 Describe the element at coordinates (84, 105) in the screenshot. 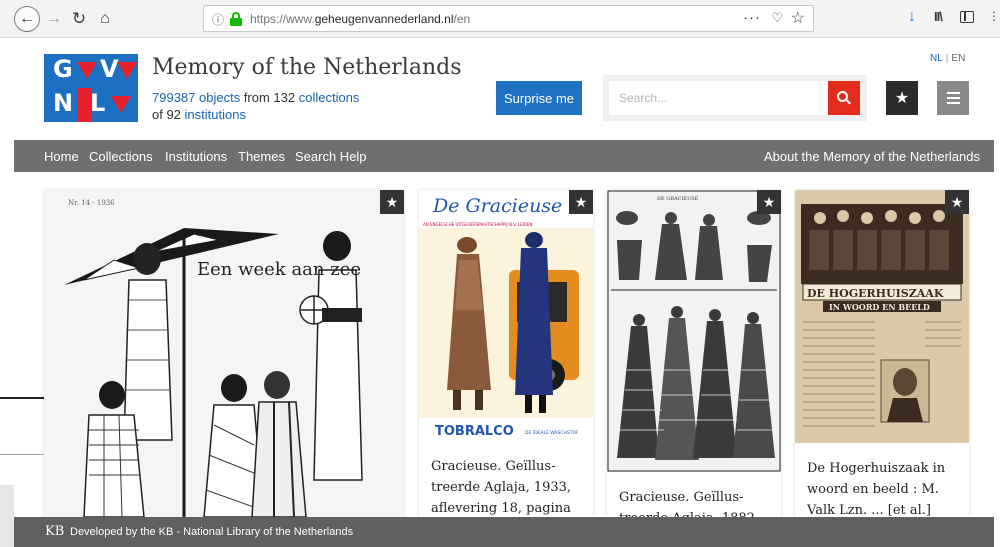

I see `logo-red-block` at that location.